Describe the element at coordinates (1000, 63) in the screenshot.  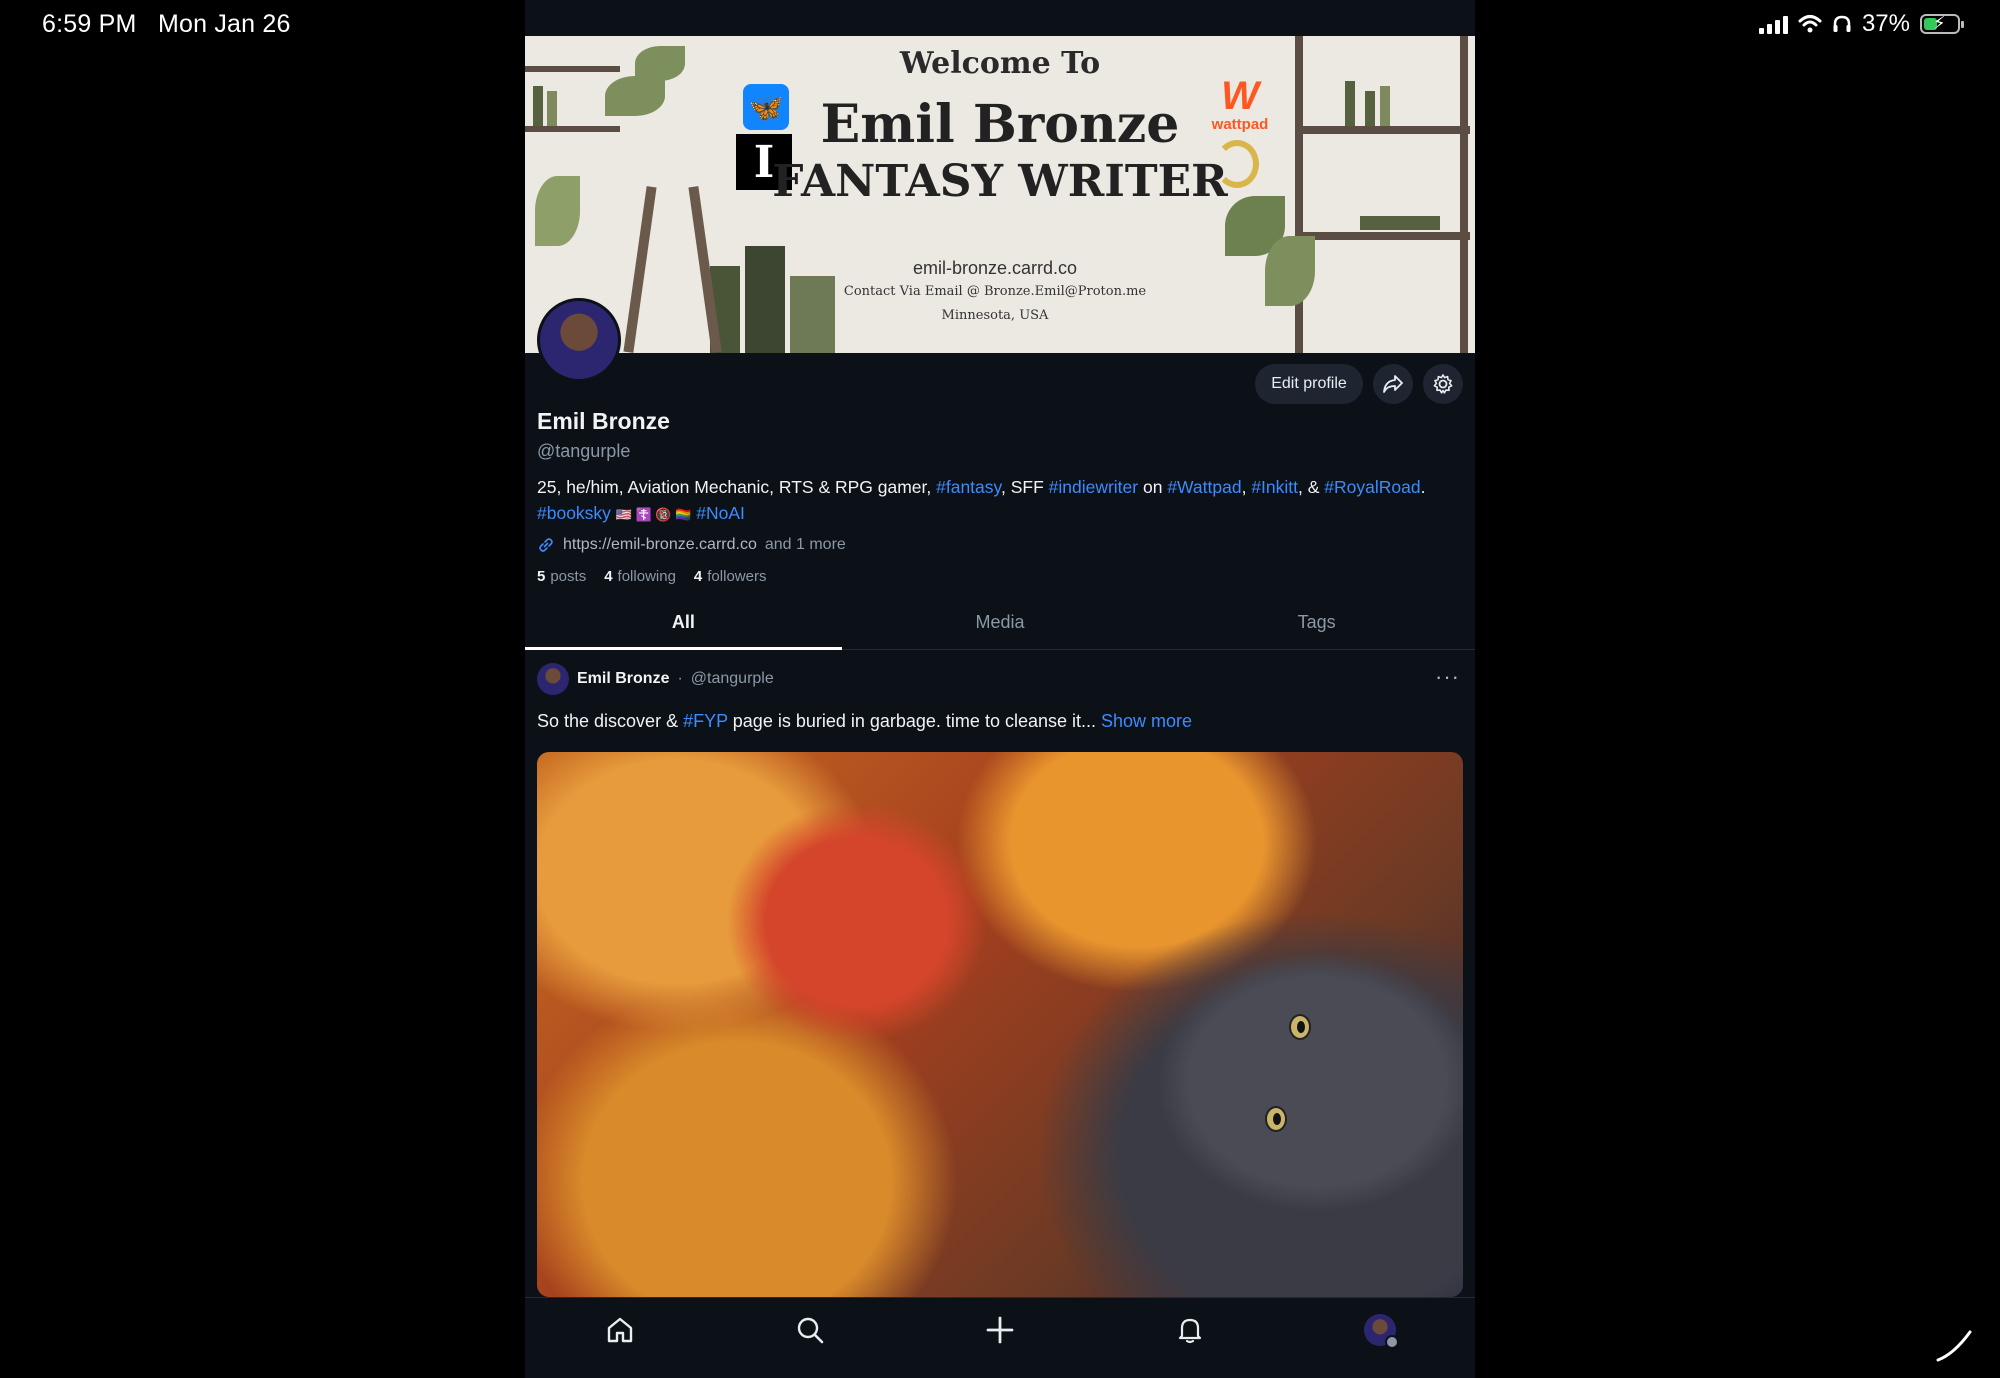
I see `banner-welcome: Welcome To` at that location.